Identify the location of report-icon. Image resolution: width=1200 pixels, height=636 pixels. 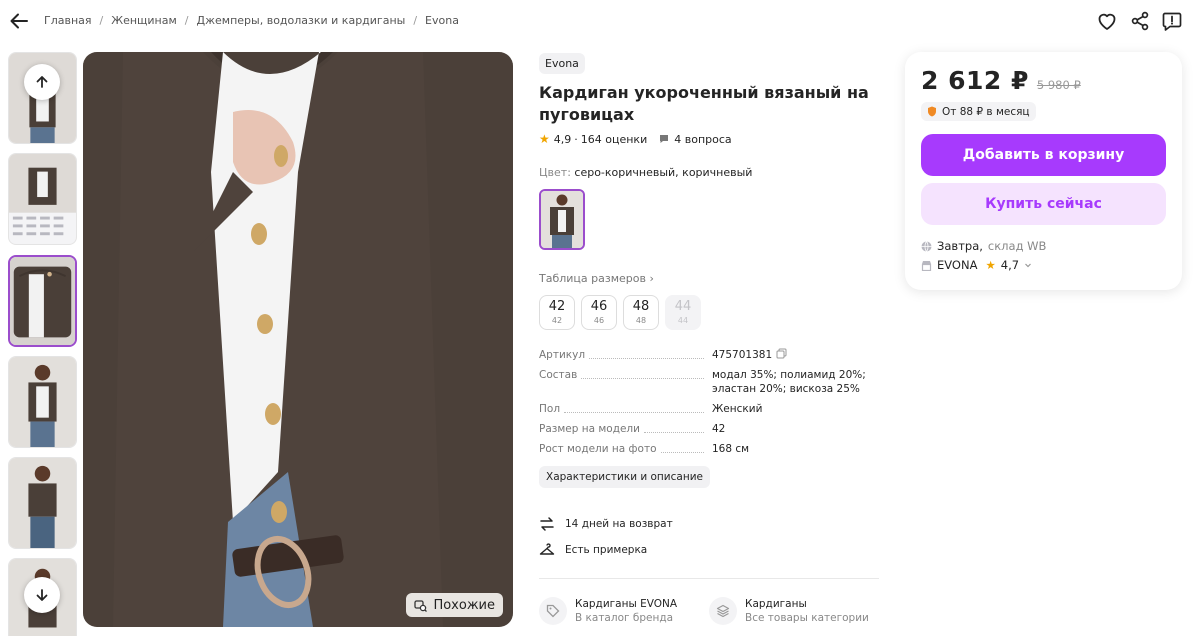
(1172, 21).